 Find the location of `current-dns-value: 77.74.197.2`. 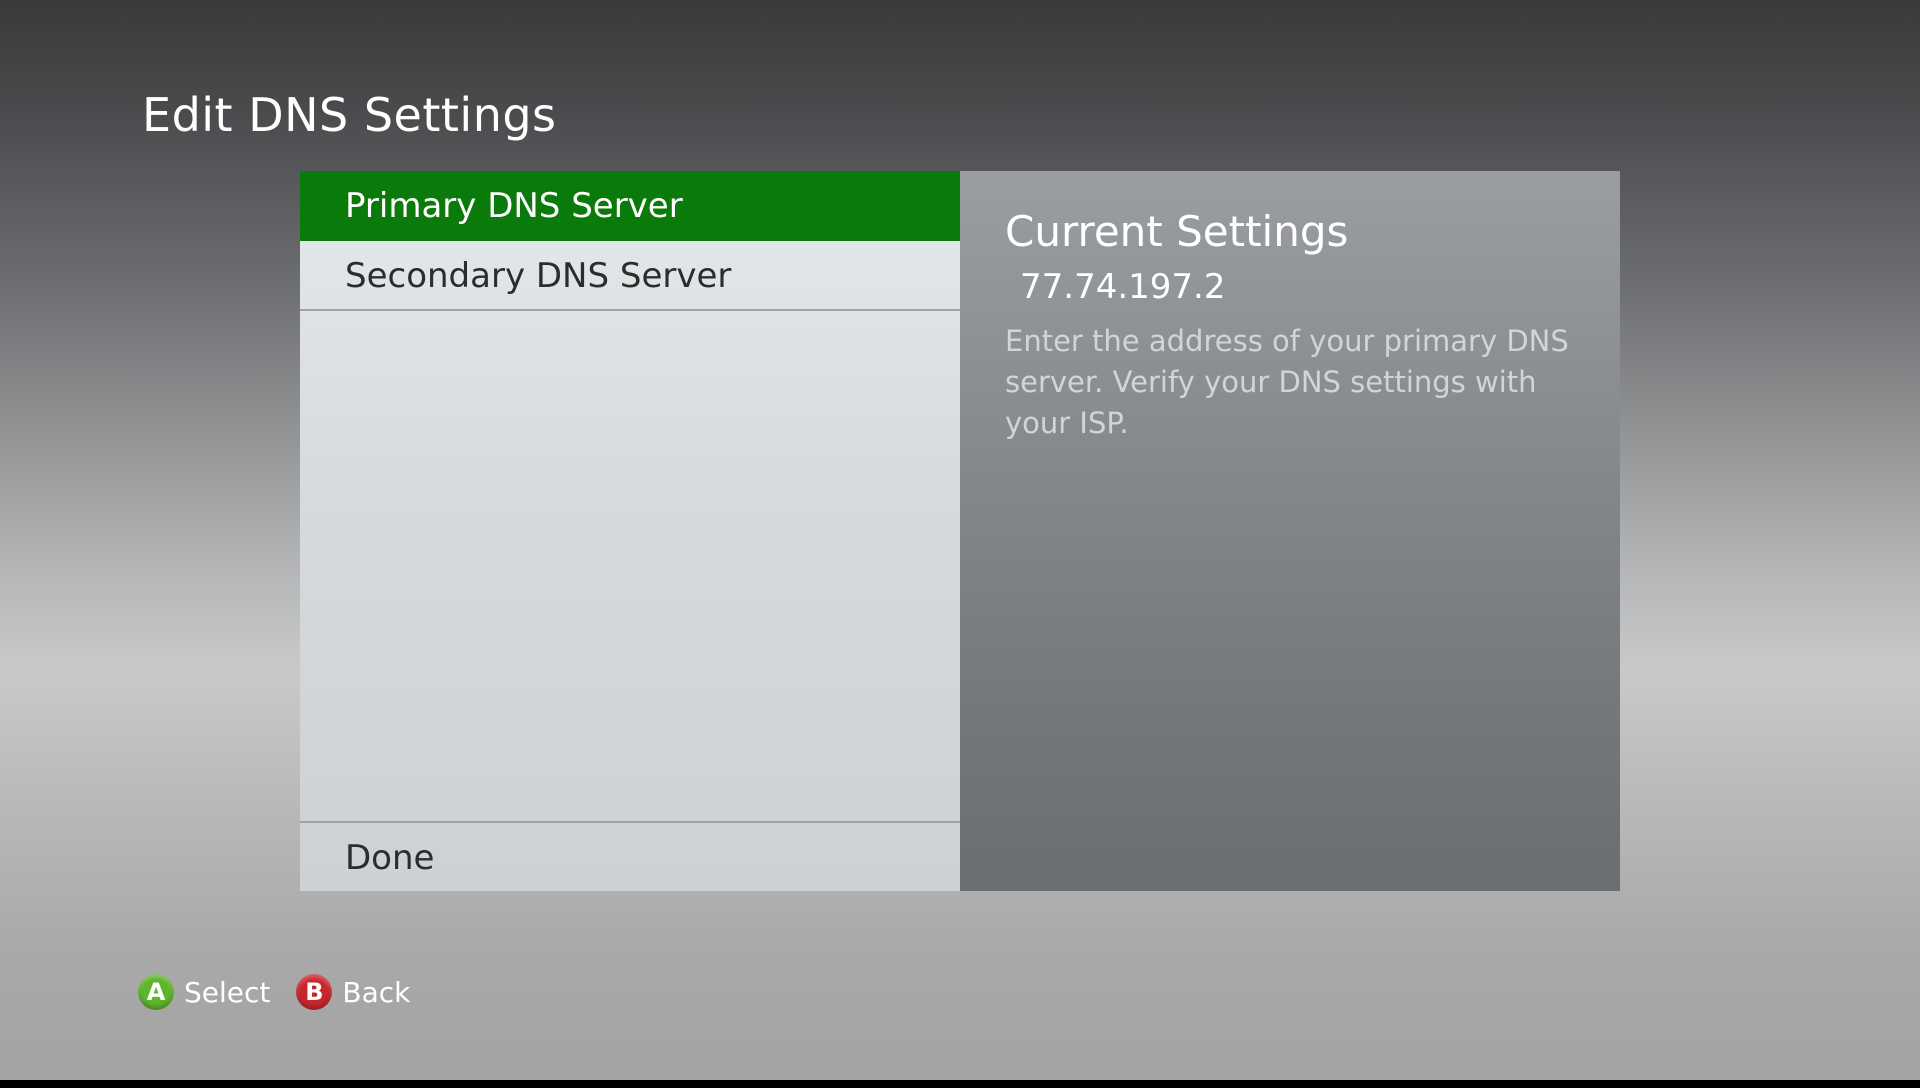

current-dns-value: 77.74.197.2 is located at coordinates (1123, 287).